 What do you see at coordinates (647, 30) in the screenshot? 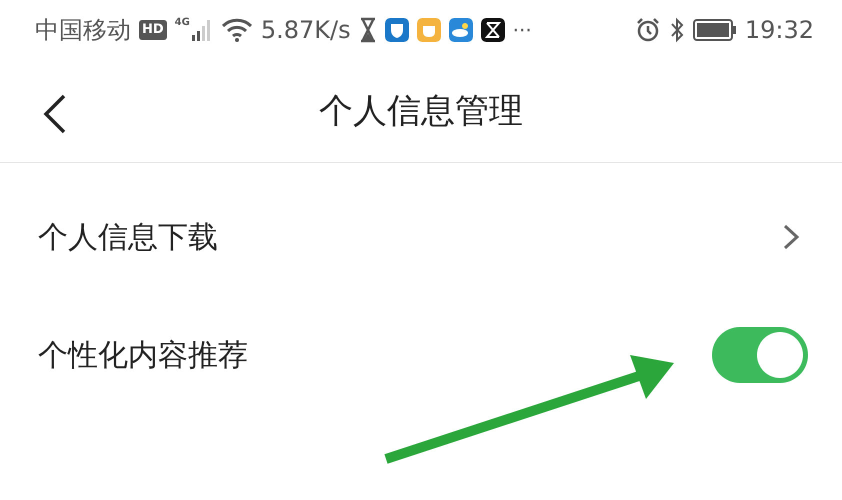
I see `alarm-icon` at bounding box center [647, 30].